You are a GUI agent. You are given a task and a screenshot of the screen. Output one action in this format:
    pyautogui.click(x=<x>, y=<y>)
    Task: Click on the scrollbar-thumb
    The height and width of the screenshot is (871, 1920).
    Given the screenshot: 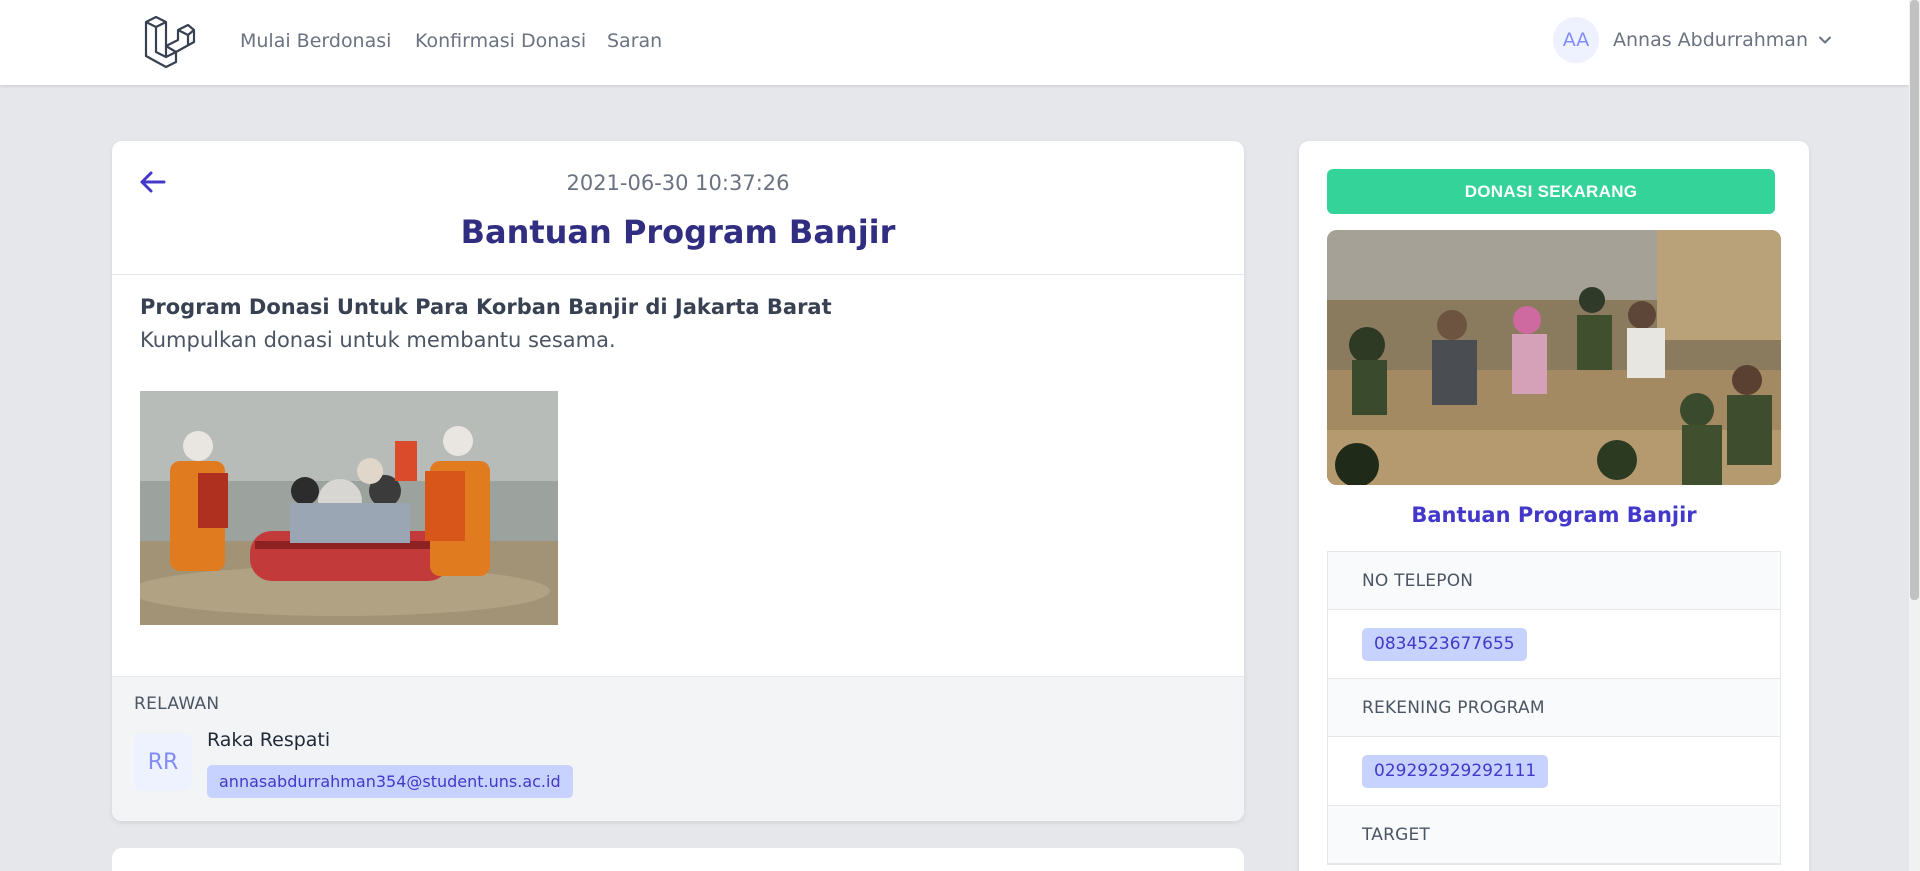 What is the action you would take?
    pyautogui.click(x=1914, y=300)
    